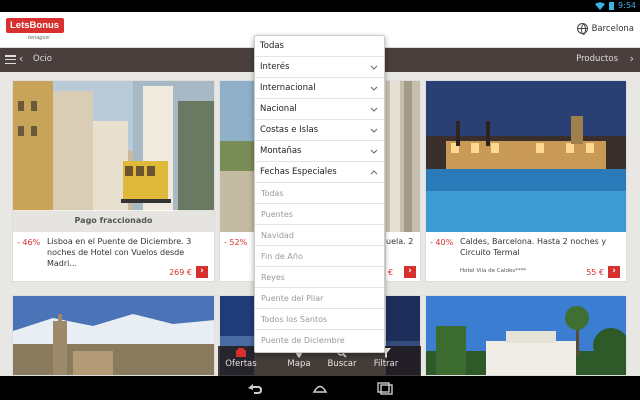 This screenshot has height=400, width=640. I want to click on discount-badge: - 40%, so click(442, 242).